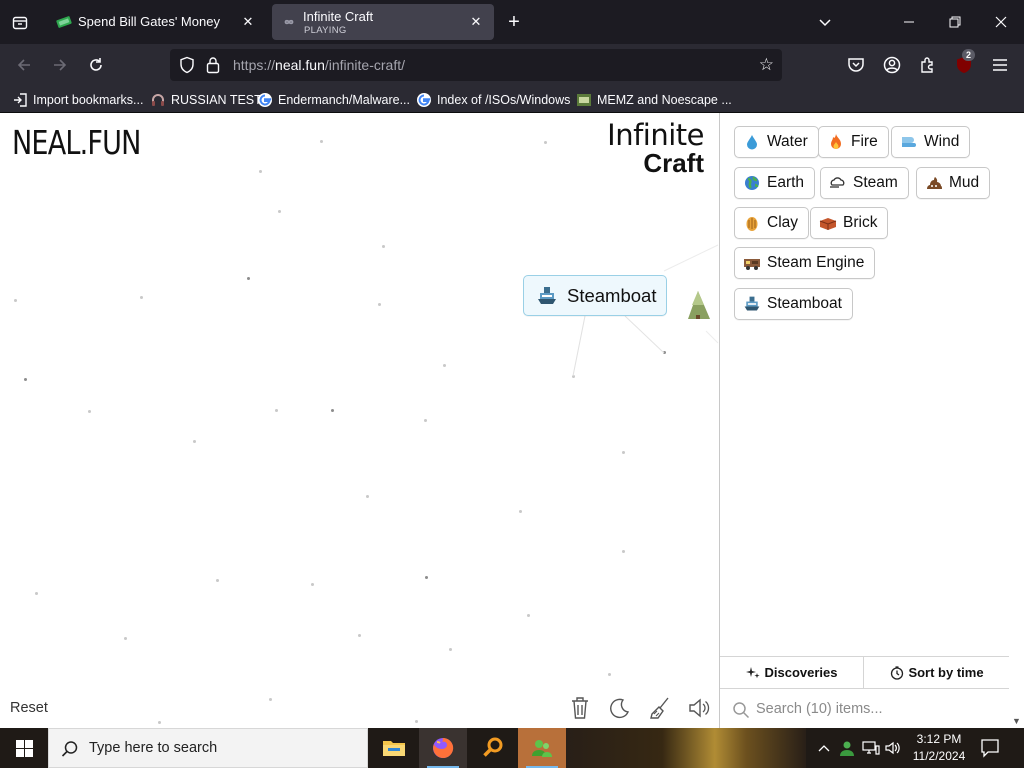  What do you see at coordinates (1016, 721) in the screenshot?
I see `scroll-down-arrow-icon: ▼` at bounding box center [1016, 721].